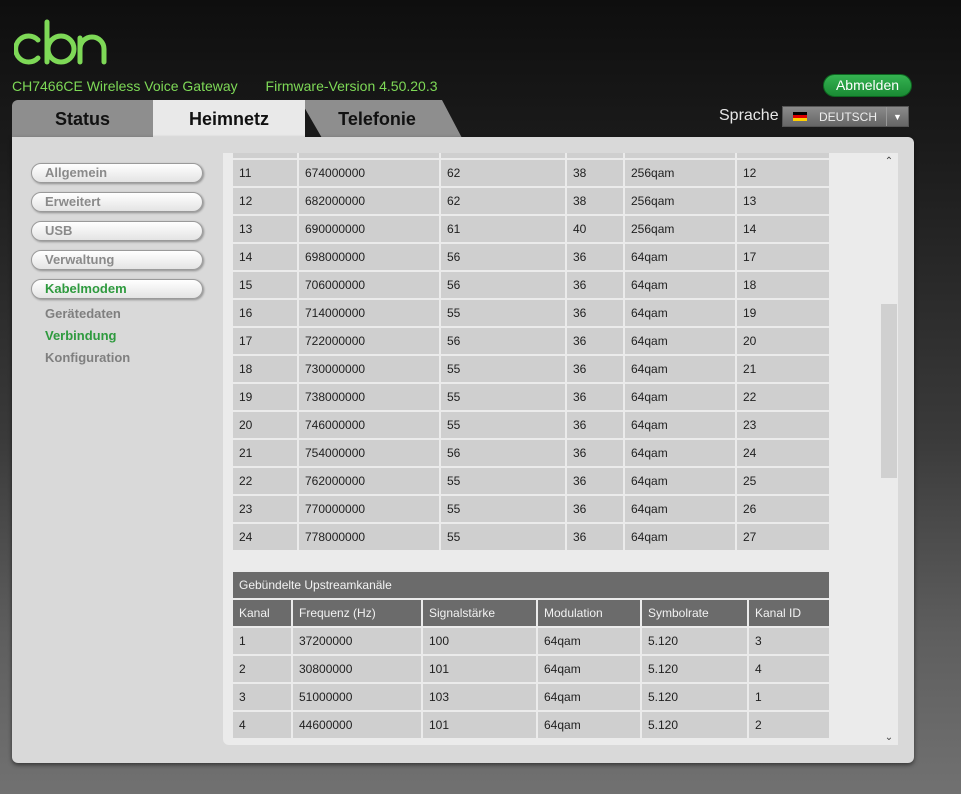 This screenshot has height=794, width=961. I want to click on table-row: 15 706000000 56 36 64qam 18, so click(531, 286).